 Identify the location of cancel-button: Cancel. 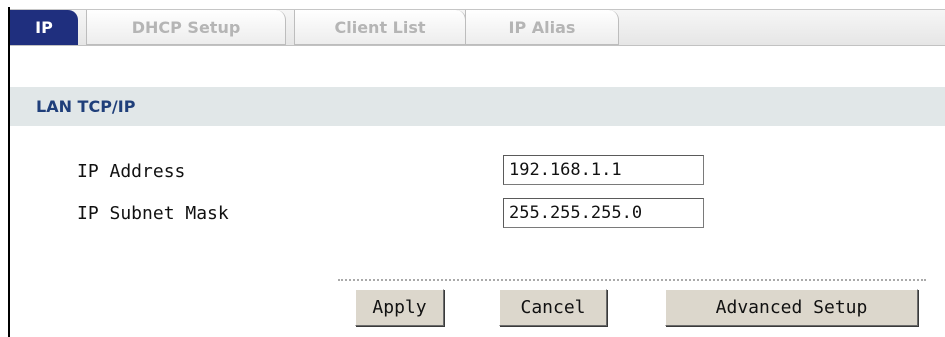
(553, 307).